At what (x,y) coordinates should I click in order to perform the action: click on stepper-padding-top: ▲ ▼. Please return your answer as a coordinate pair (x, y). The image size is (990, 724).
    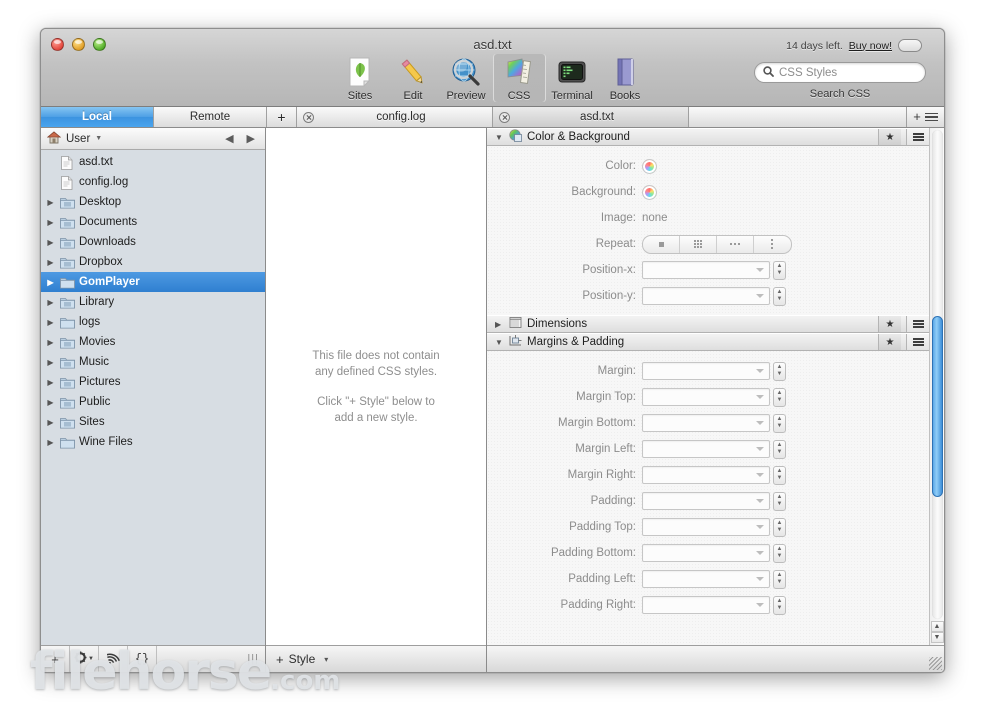
    Looking at the image, I should click on (779, 527).